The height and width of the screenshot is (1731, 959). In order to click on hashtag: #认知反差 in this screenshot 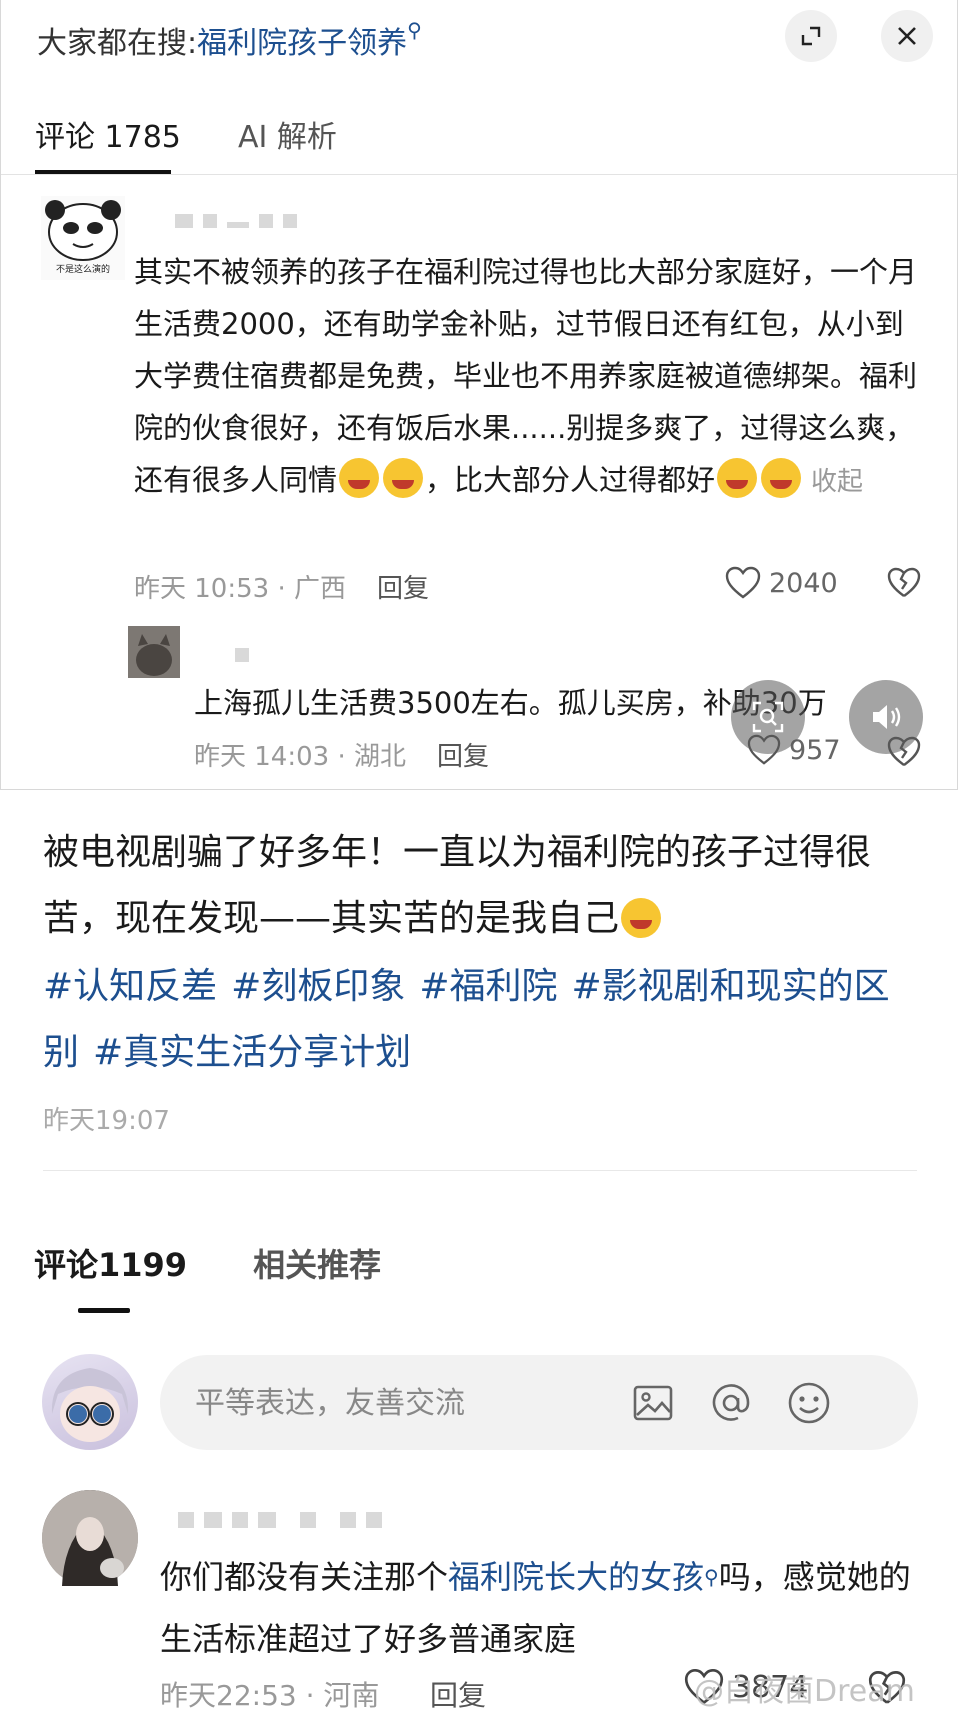, I will do `click(130, 986)`.